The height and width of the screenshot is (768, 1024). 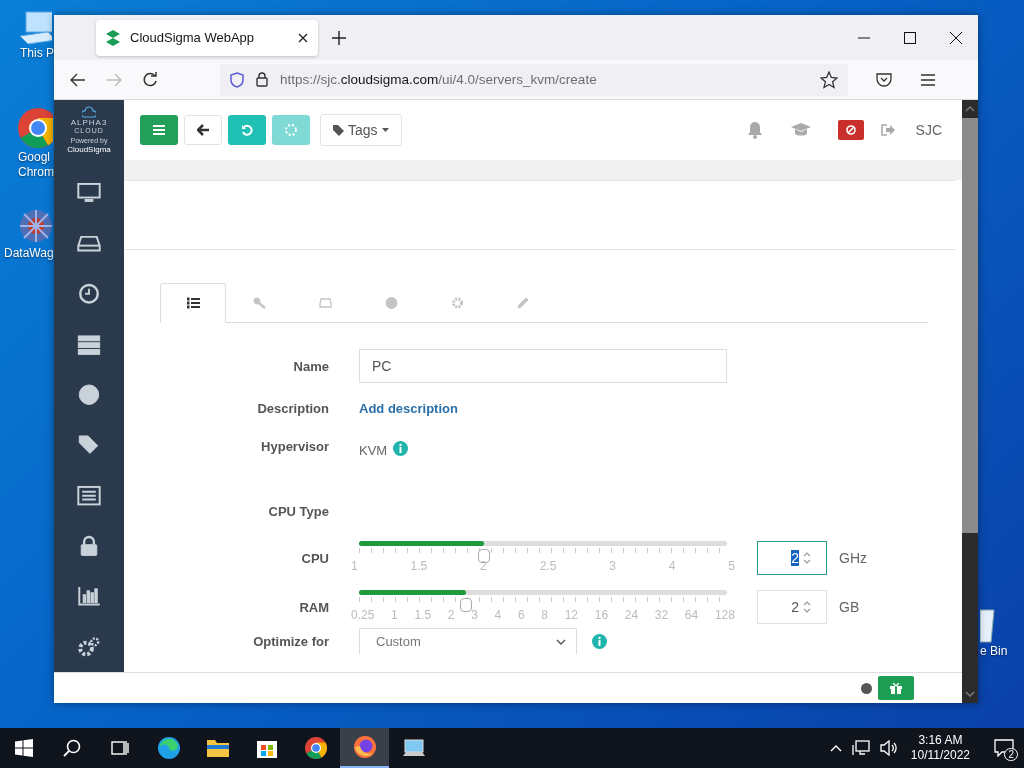 I want to click on close-tab-icon, so click(x=303, y=37).